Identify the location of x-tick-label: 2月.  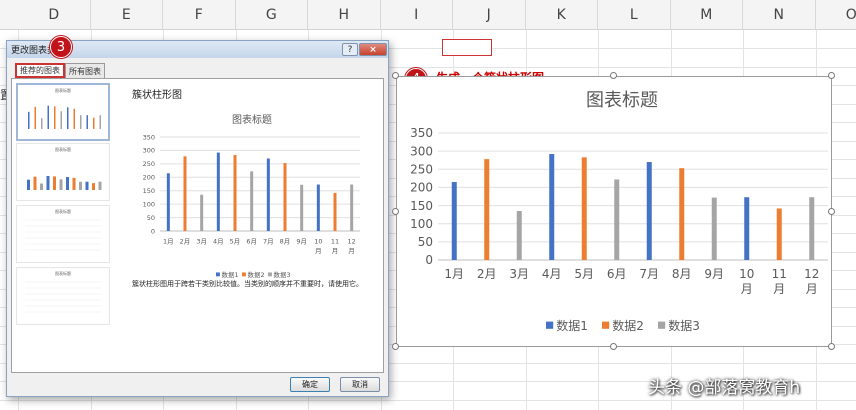
(487, 274).